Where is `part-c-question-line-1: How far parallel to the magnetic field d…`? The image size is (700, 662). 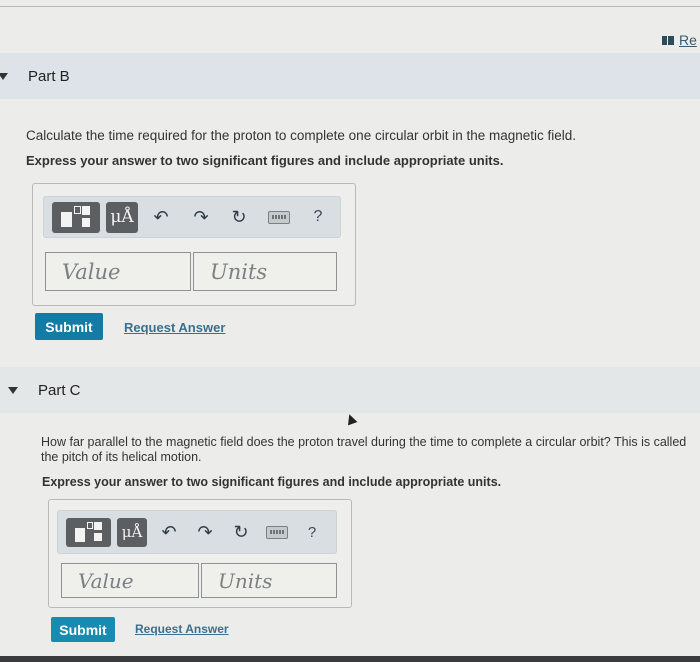
part-c-question-line-1: How far parallel to the magnetic field d… is located at coordinates (364, 442).